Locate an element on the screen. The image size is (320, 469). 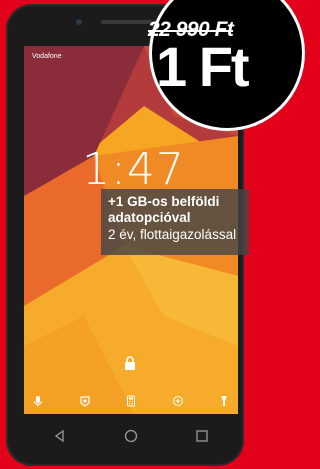
calculator-icon is located at coordinates (131, 400).